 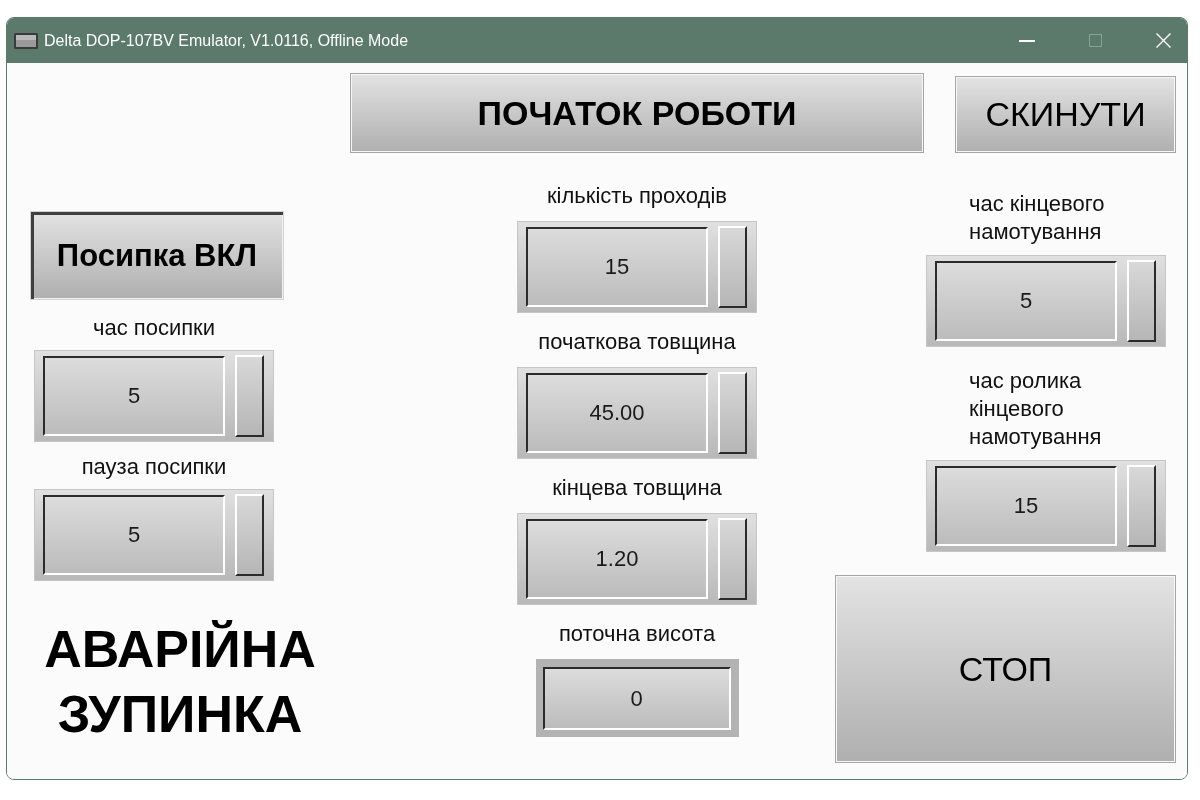 I want to click on field-label: поточна висота, so click(x=637, y=634).